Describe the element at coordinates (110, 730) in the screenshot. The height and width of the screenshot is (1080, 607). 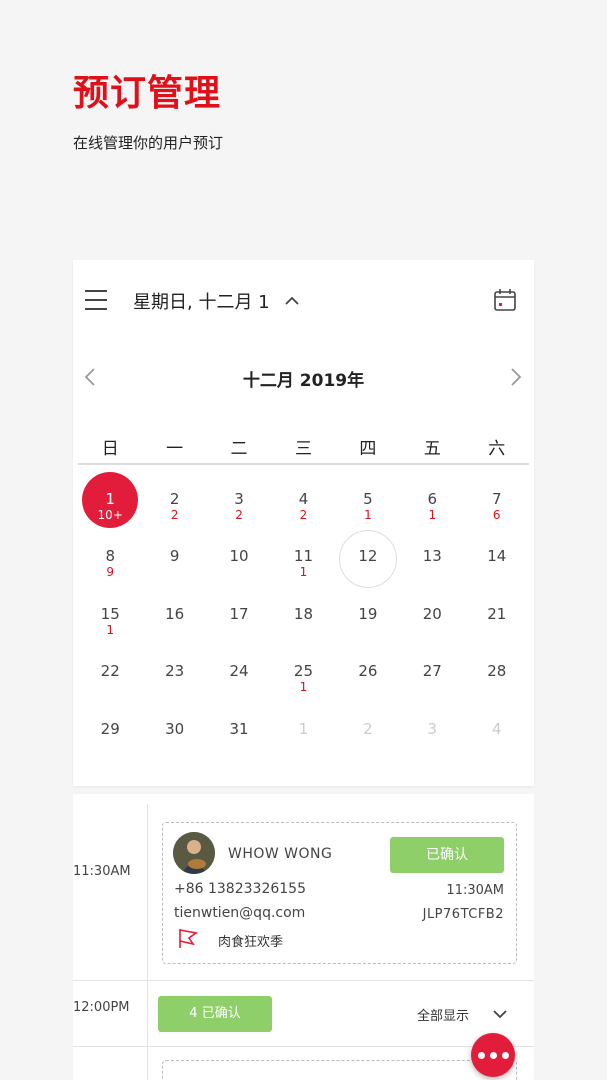
I see `calendar-day: 29` at that location.